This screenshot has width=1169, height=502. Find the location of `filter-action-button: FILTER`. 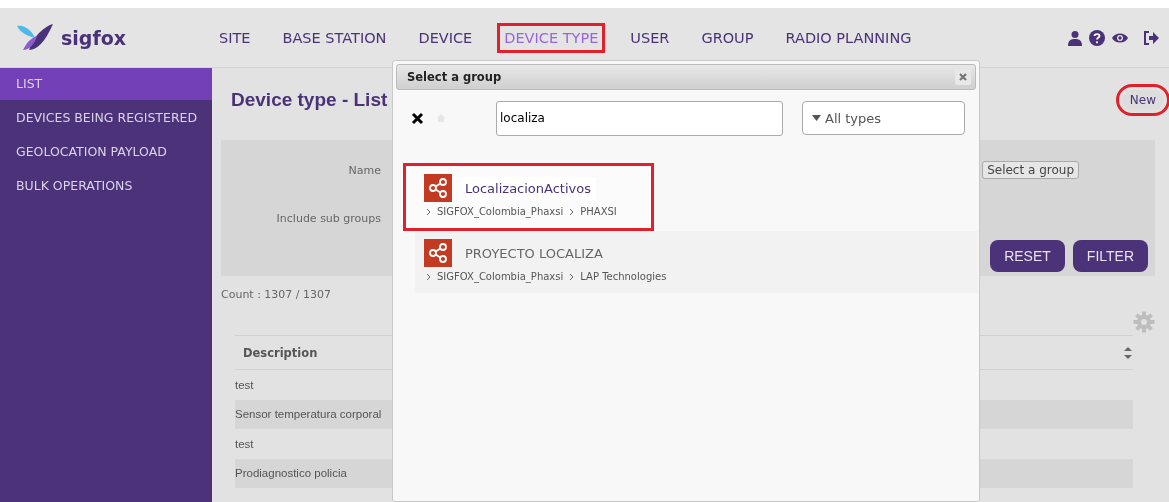

filter-action-button: FILTER is located at coordinates (1110, 256).